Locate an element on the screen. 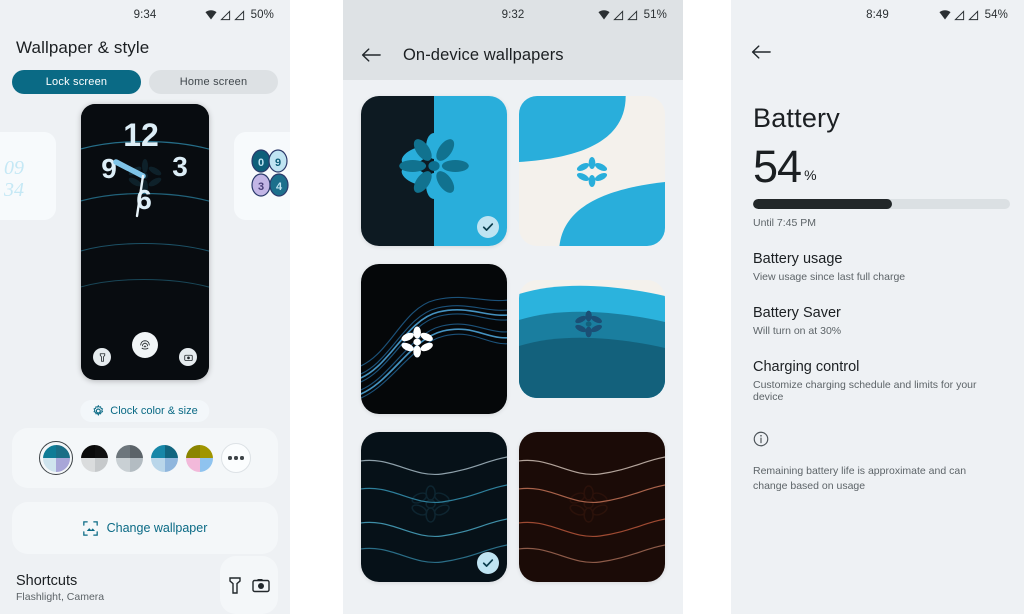  battery-until-text: Until 7:45 PM is located at coordinates (785, 222).